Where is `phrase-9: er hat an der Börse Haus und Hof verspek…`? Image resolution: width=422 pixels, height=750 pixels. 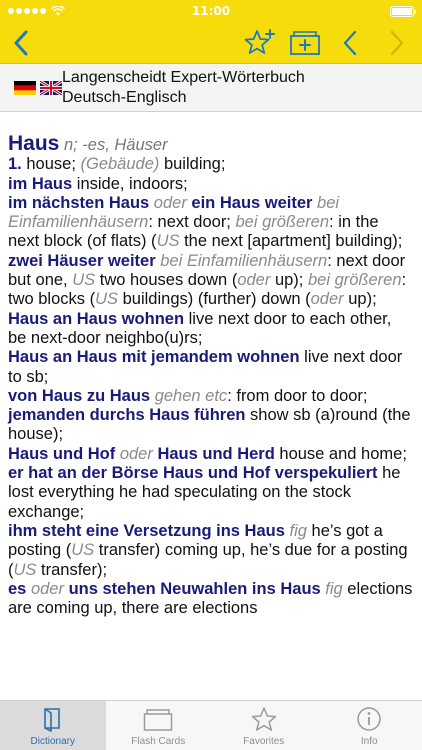
phrase-9: er hat an der Börse Haus und Hof verspek… is located at coordinates (211, 493).